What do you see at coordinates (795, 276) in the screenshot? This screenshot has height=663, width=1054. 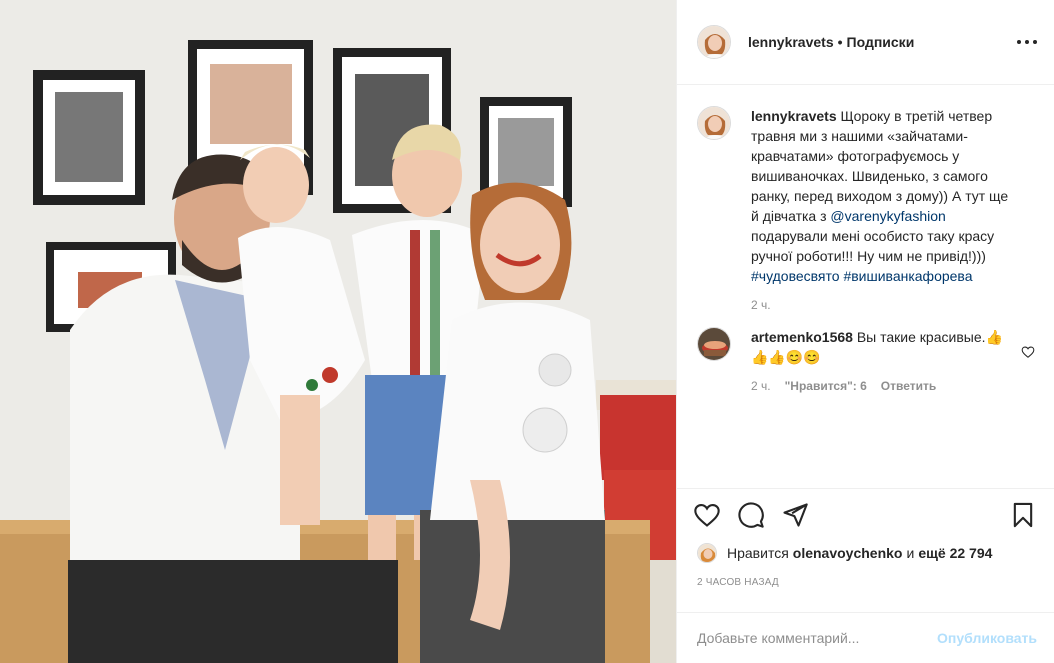 I see `hashtag-link: #чудовесвято` at bounding box center [795, 276].